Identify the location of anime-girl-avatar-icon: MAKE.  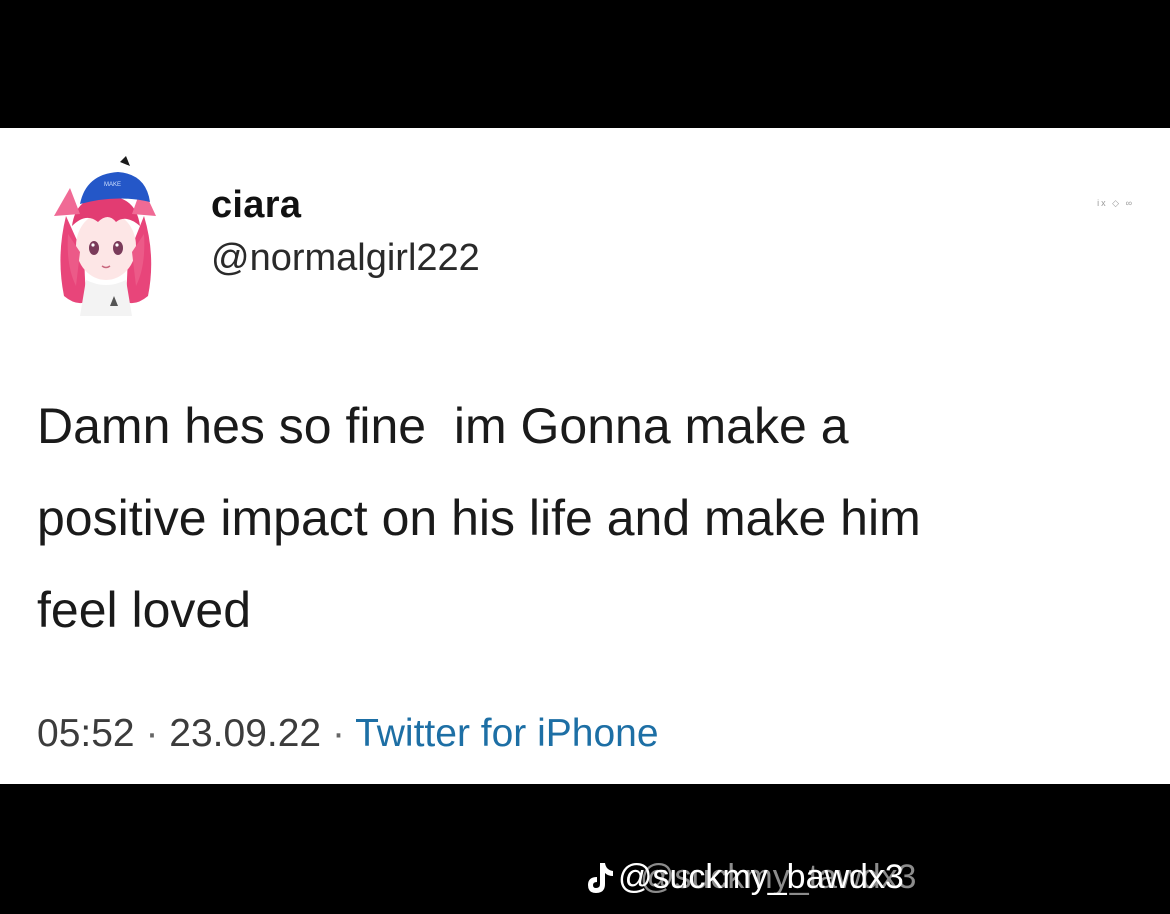
(105, 236).